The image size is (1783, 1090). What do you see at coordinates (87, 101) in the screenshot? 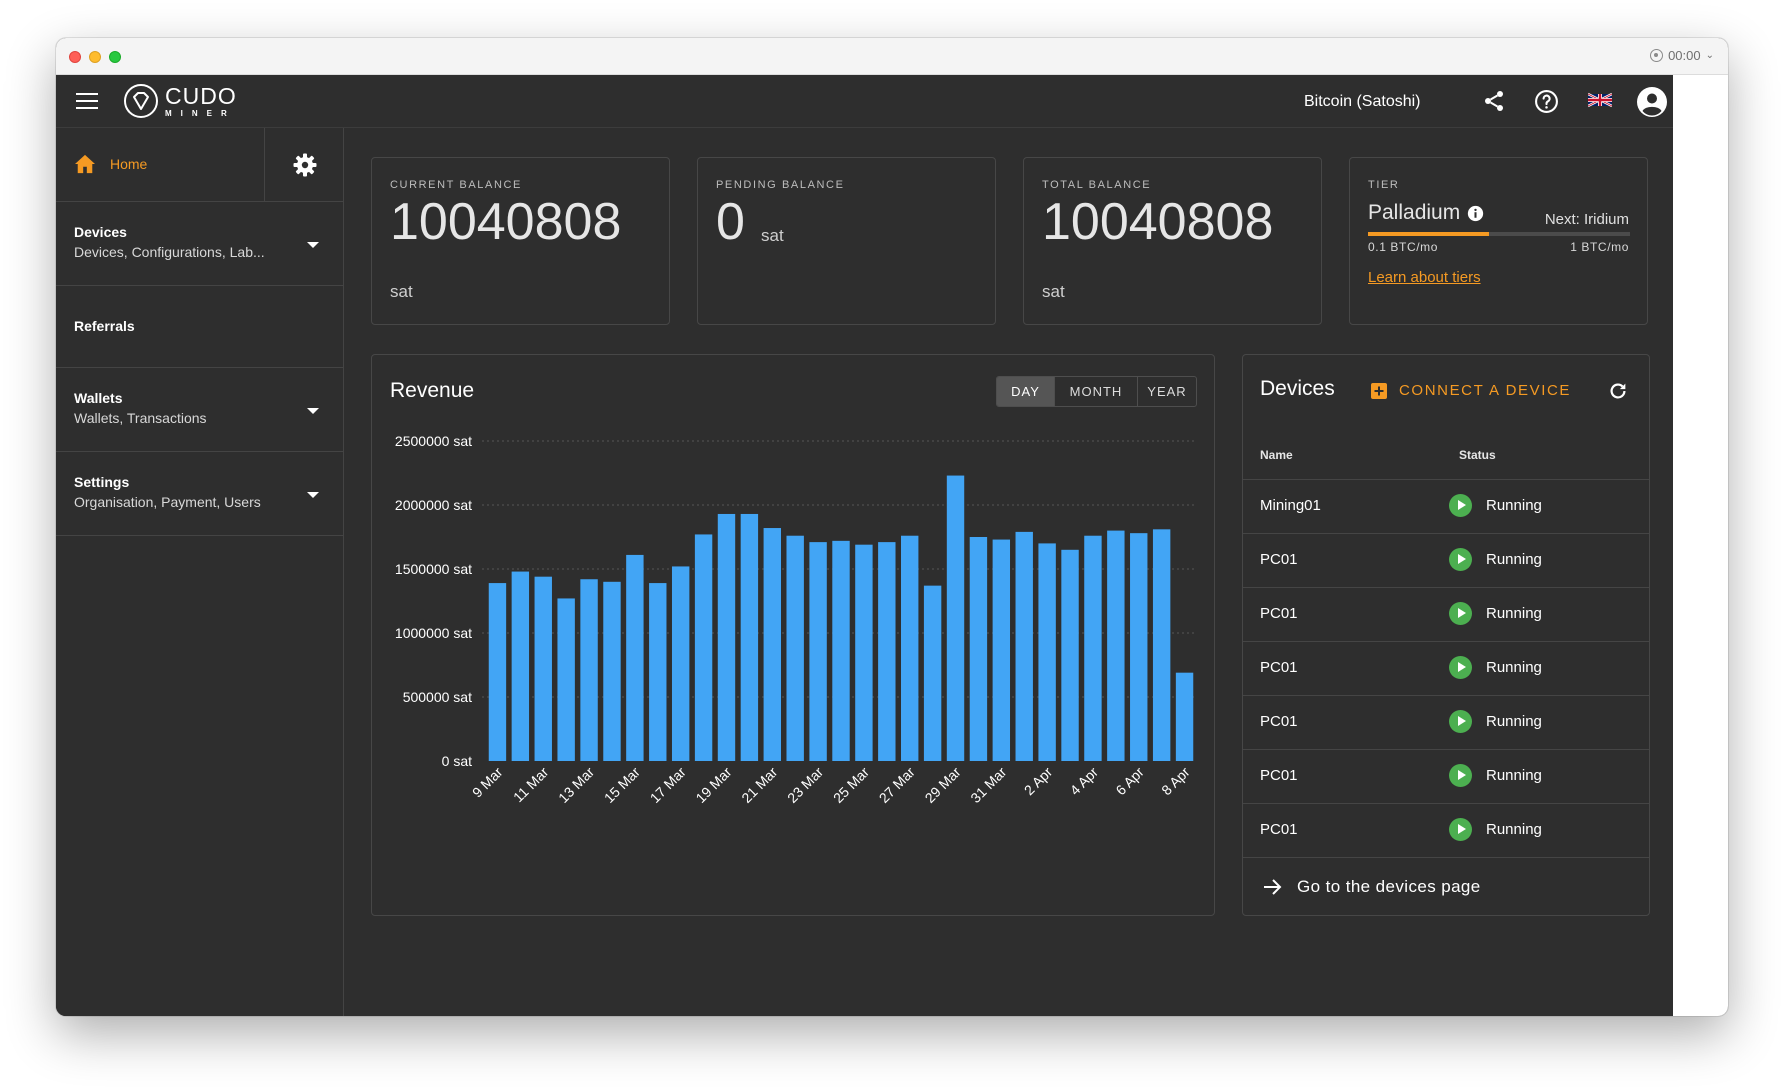
I see `hamburger-menu-icon` at bounding box center [87, 101].